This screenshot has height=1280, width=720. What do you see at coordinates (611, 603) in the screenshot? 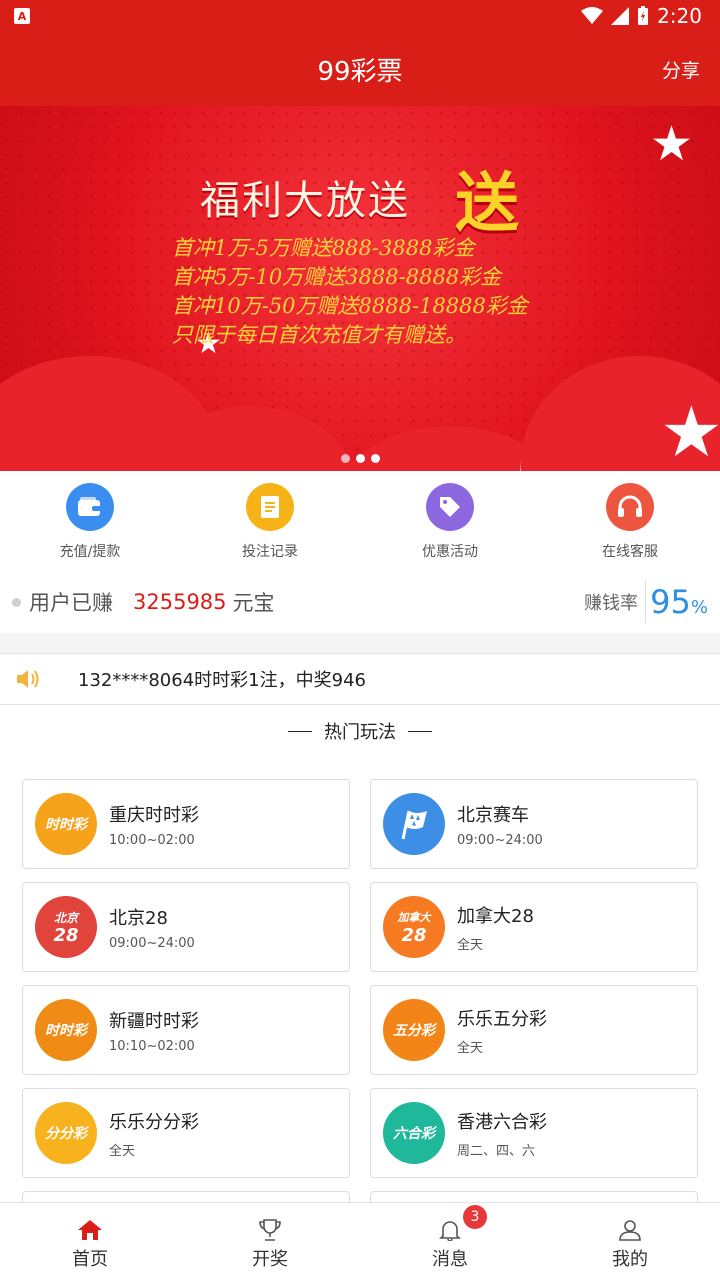
I see `profit-rate-label: 赚钱率` at bounding box center [611, 603].